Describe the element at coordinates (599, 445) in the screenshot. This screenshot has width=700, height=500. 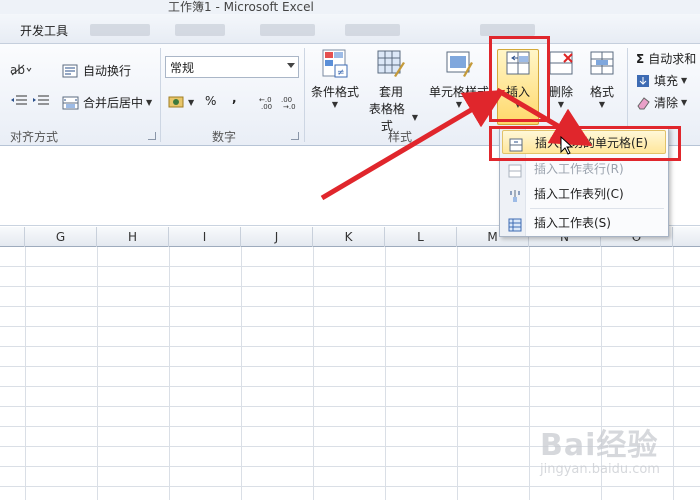
I see `watermark-brand: Bai经验` at that location.